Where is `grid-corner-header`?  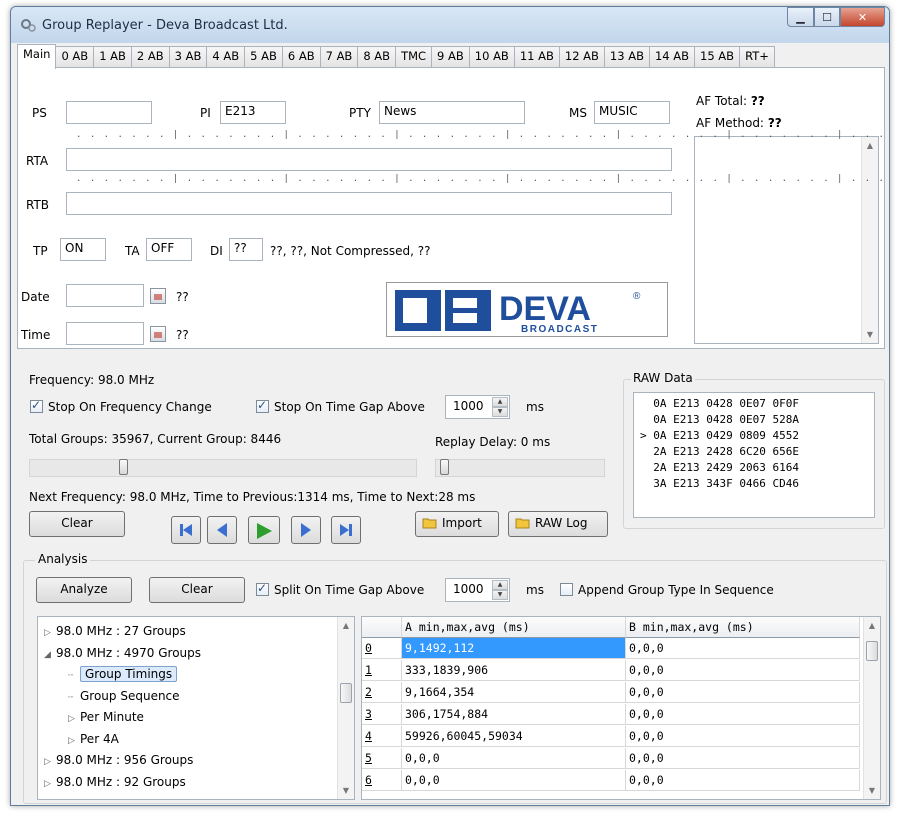 grid-corner-header is located at coordinates (382, 627).